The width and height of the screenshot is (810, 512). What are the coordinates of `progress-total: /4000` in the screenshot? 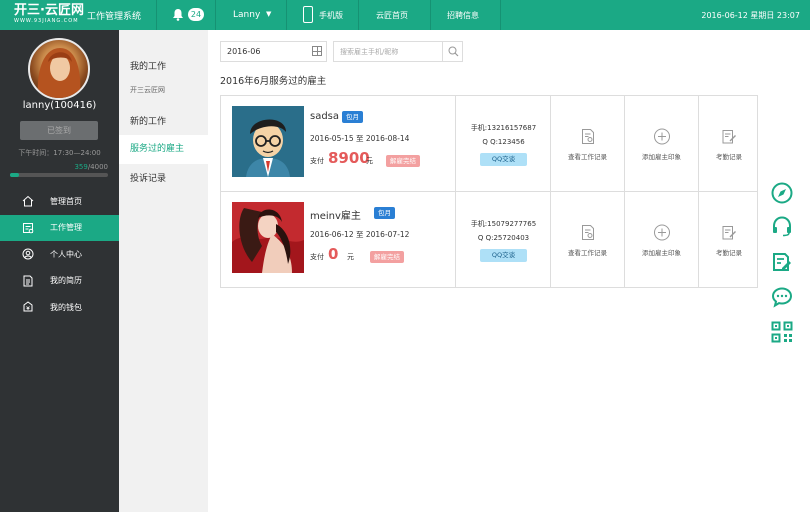 It's located at (97, 167).